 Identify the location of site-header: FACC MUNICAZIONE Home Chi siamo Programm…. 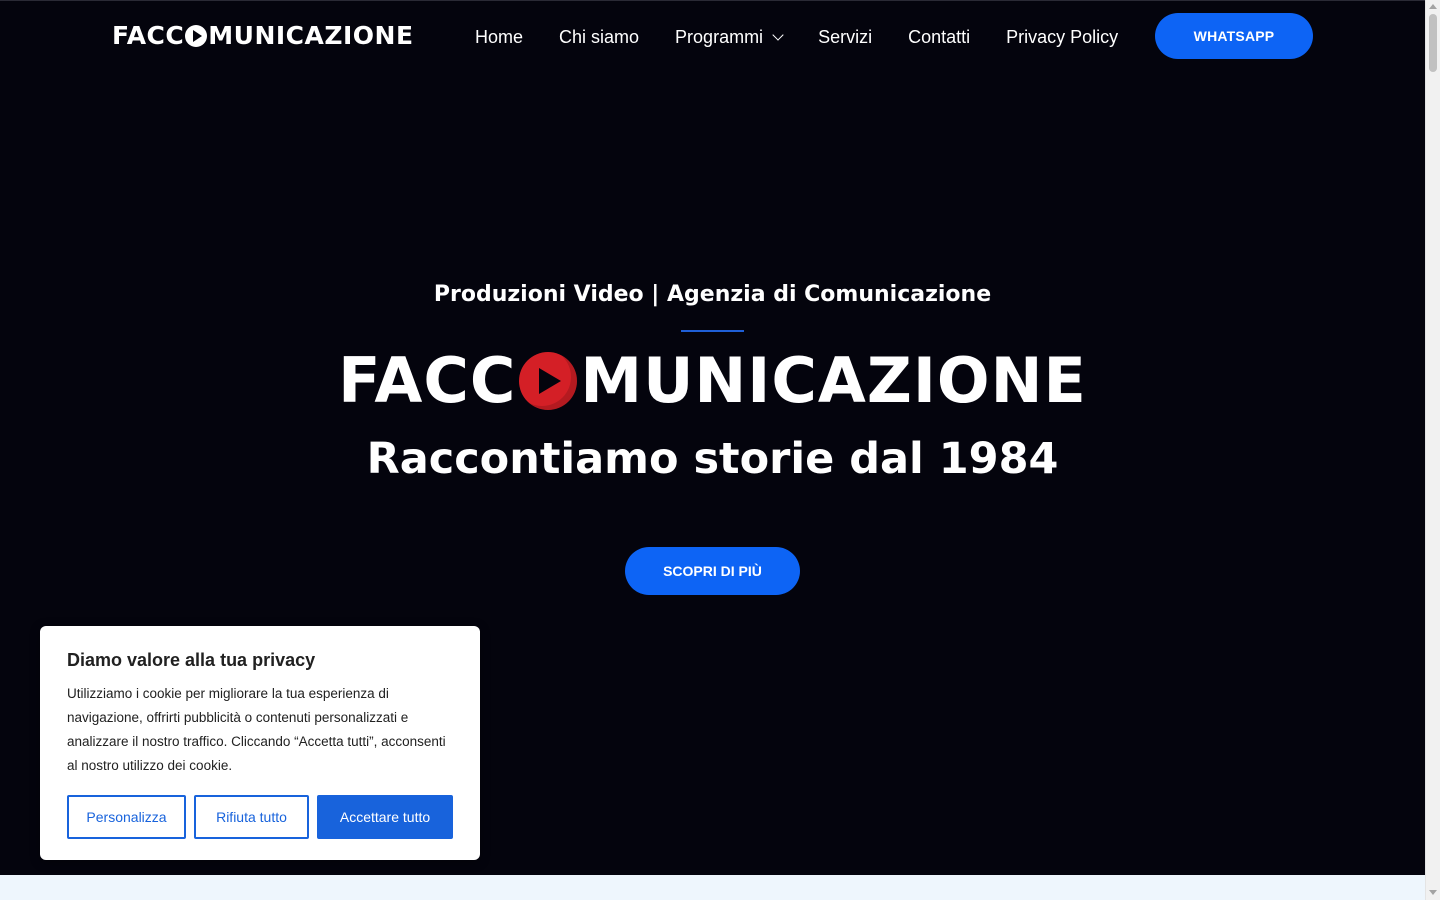
(712, 36).